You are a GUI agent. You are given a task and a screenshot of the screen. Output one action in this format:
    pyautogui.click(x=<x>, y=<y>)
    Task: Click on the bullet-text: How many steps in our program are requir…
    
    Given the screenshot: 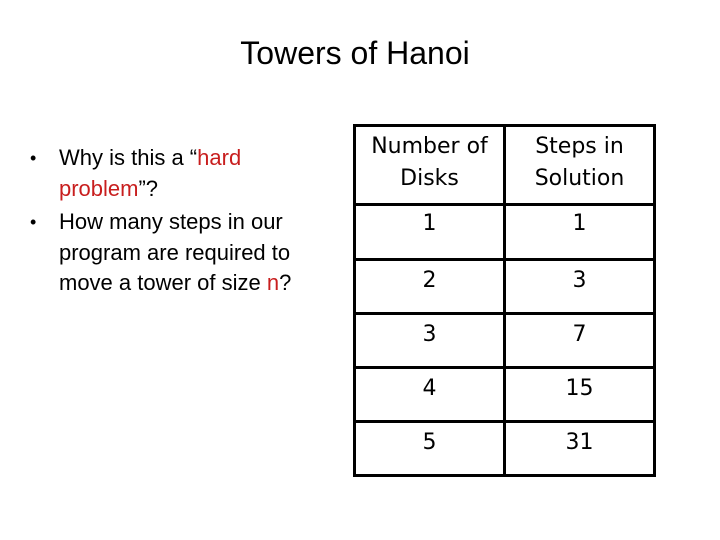 What is the action you would take?
    pyautogui.click(x=175, y=252)
    